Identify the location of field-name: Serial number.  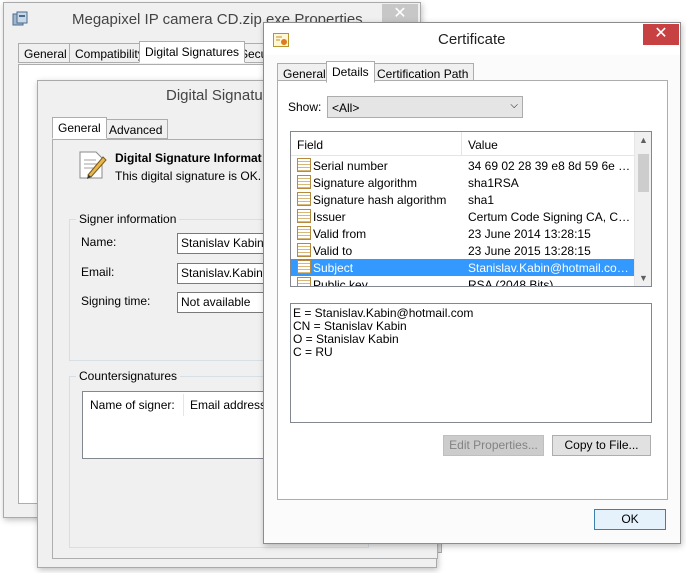
(350, 166).